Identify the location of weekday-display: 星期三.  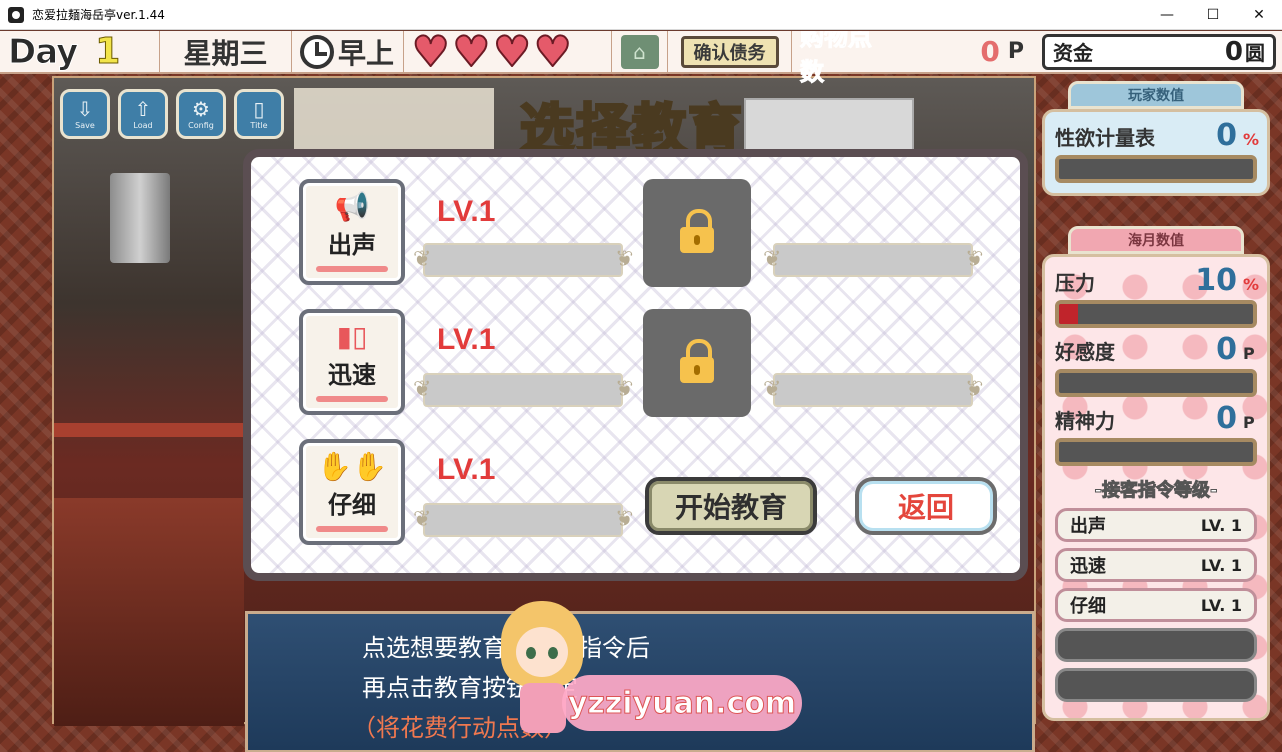
(226, 52).